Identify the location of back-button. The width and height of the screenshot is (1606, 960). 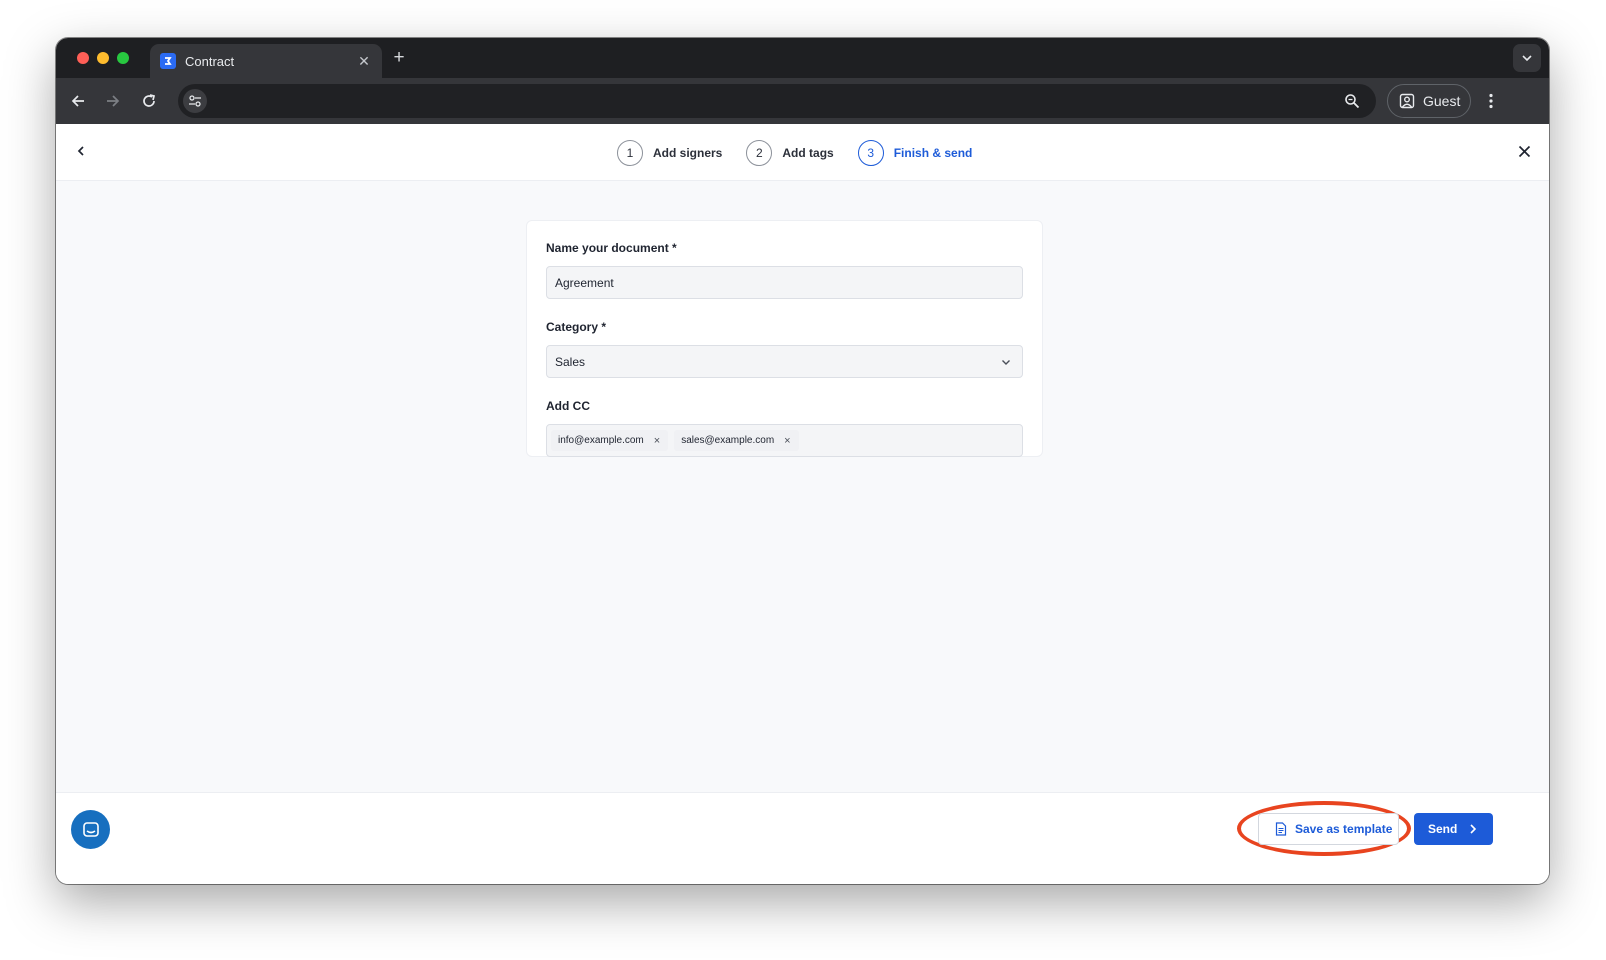
(78, 101).